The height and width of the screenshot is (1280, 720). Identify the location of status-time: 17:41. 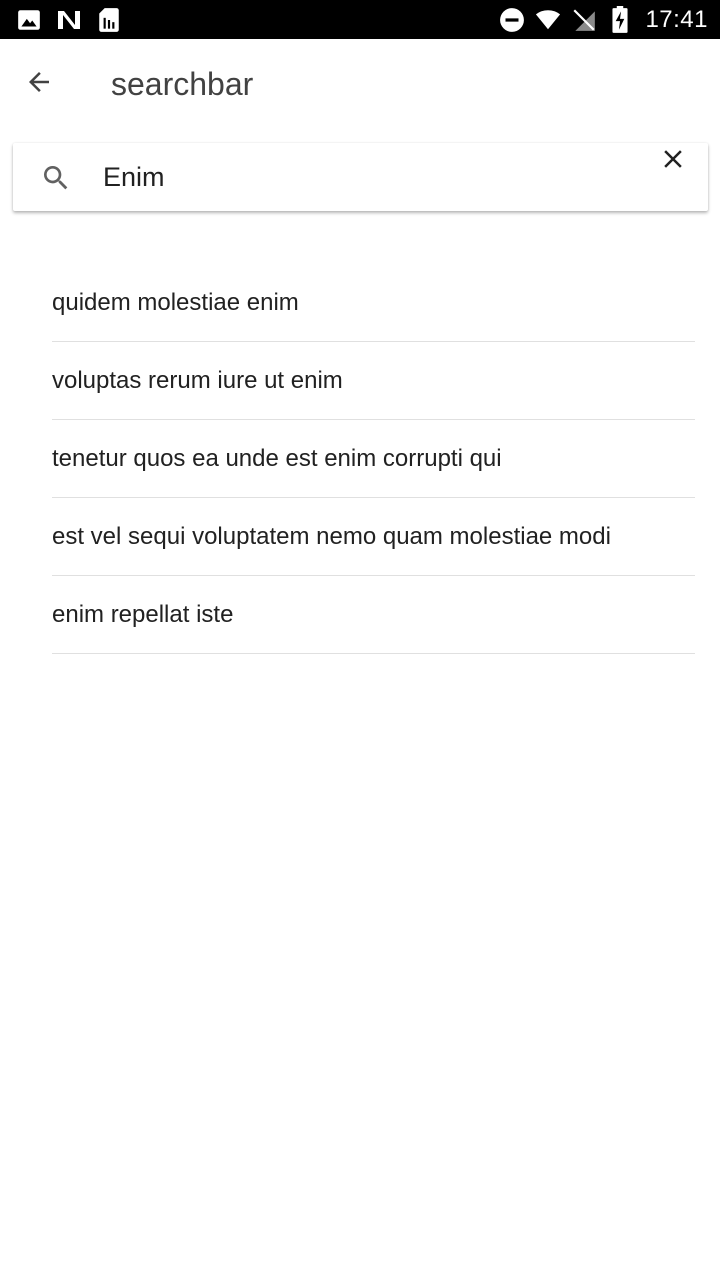
(676, 19).